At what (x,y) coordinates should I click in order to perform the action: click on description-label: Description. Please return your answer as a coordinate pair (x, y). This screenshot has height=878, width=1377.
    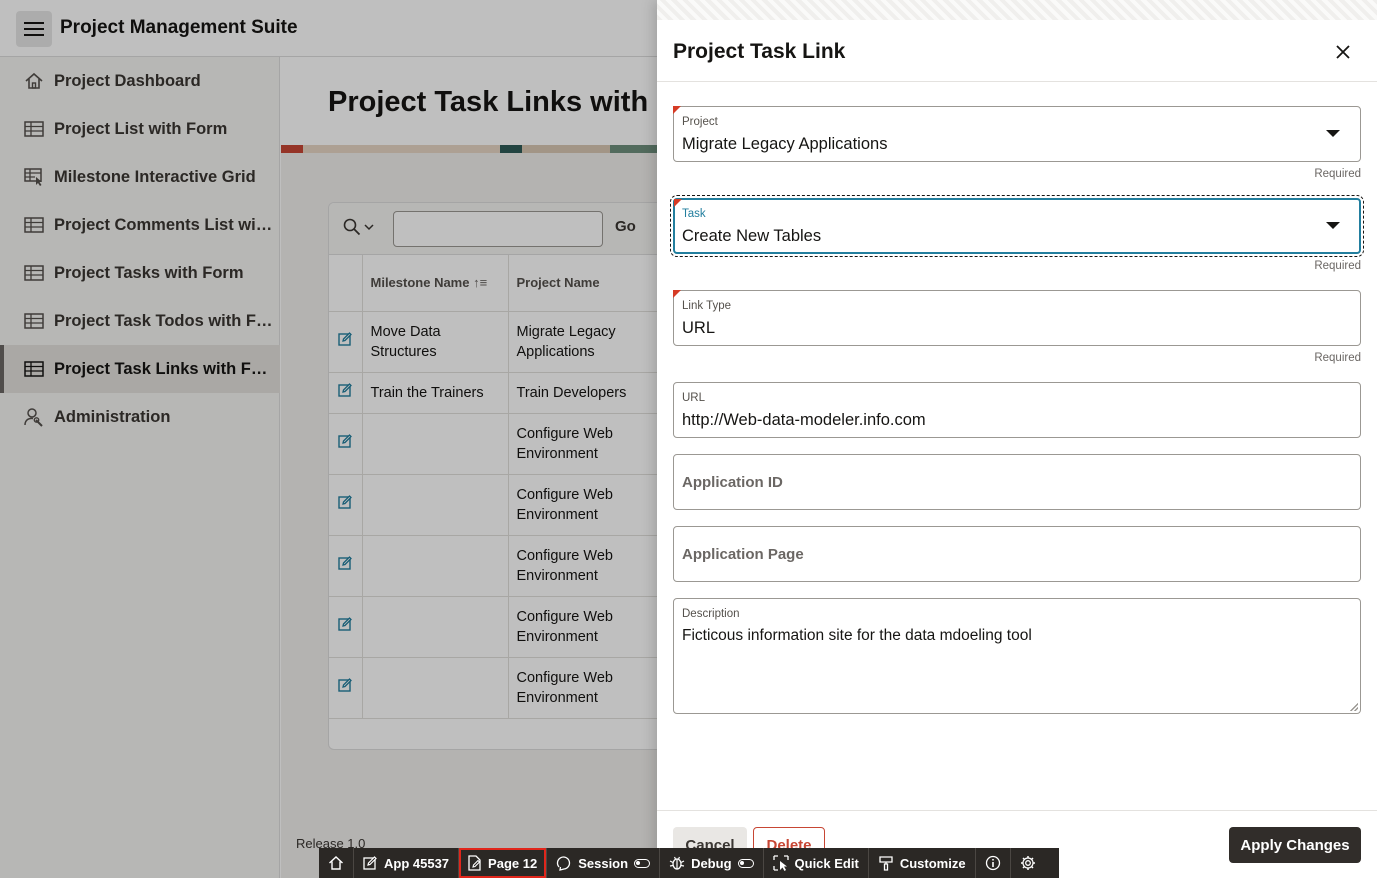
    Looking at the image, I should click on (711, 614).